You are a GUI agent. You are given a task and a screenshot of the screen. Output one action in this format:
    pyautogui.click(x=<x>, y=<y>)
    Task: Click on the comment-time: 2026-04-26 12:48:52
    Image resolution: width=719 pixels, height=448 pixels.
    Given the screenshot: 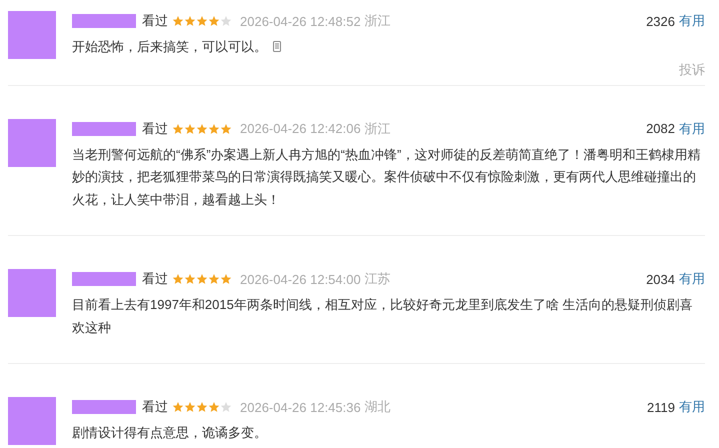 What is the action you would take?
    pyautogui.click(x=300, y=21)
    